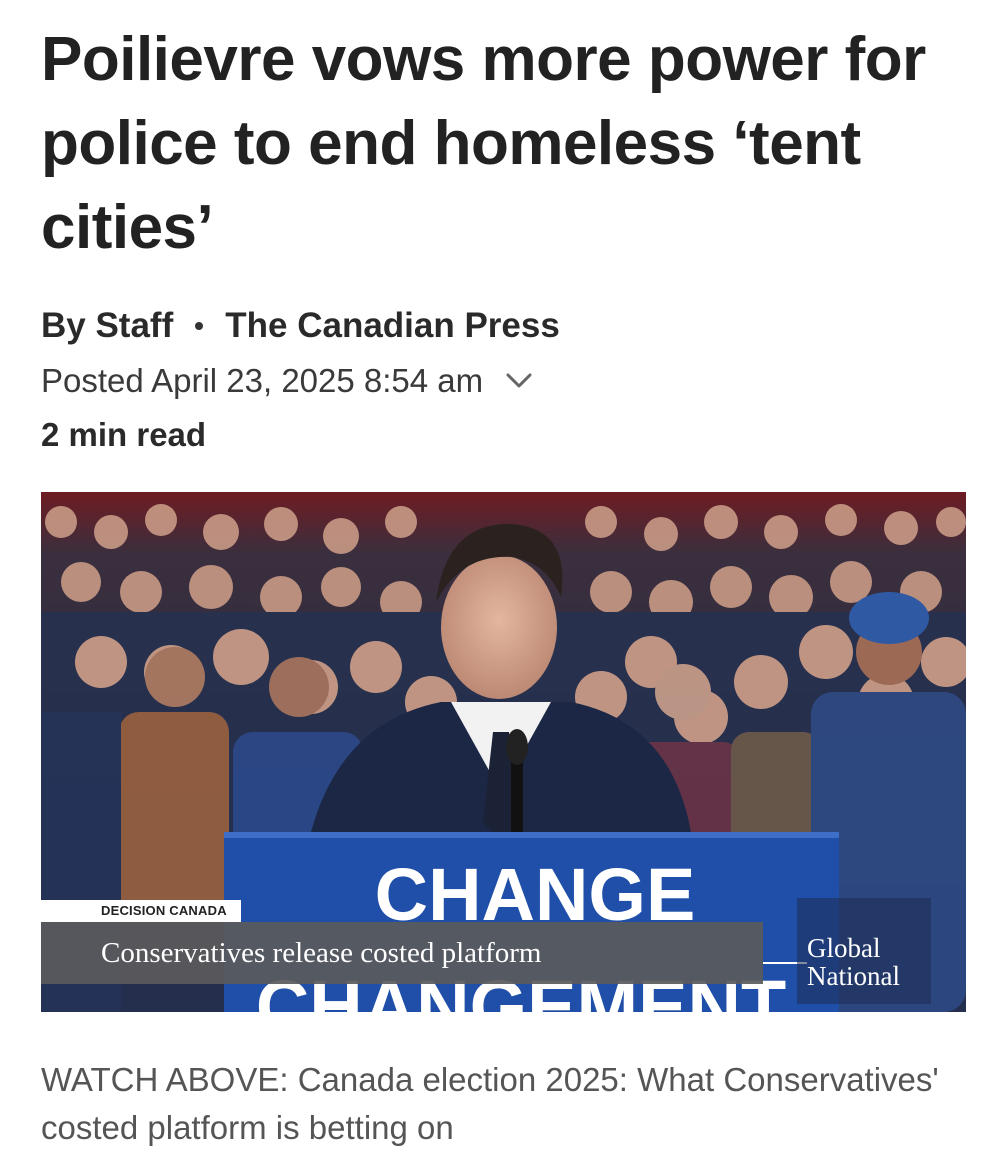 This screenshot has width=1007, height=1165. Describe the element at coordinates (853, 976) in the screenshot. I see `brand-line2: National` at that location.